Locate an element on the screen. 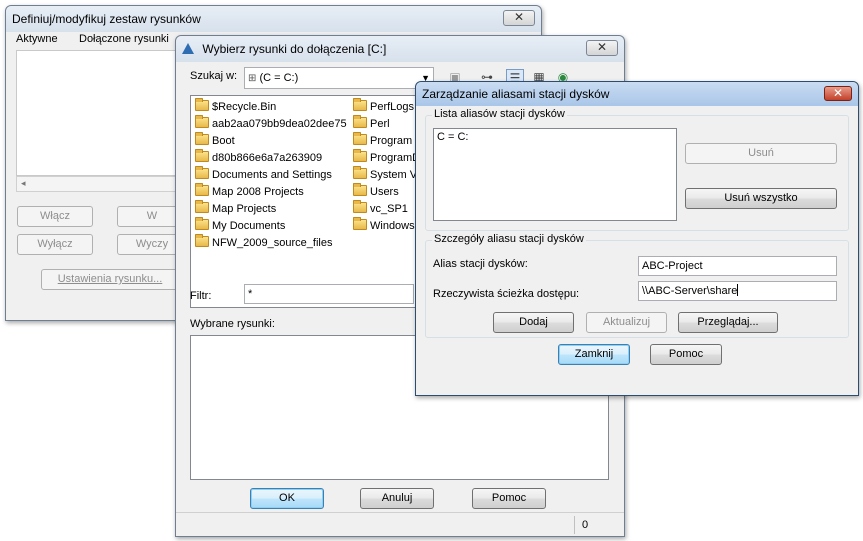 The width and height of the screenshot is (863, 541). folder-item: Users is located at coordinates (376, 191).